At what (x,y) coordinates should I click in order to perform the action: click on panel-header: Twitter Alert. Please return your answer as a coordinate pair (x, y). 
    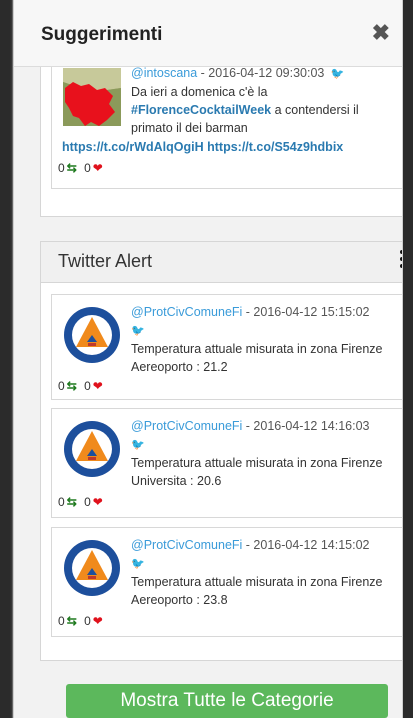
    Looking at the image, I should click on (221, 262).